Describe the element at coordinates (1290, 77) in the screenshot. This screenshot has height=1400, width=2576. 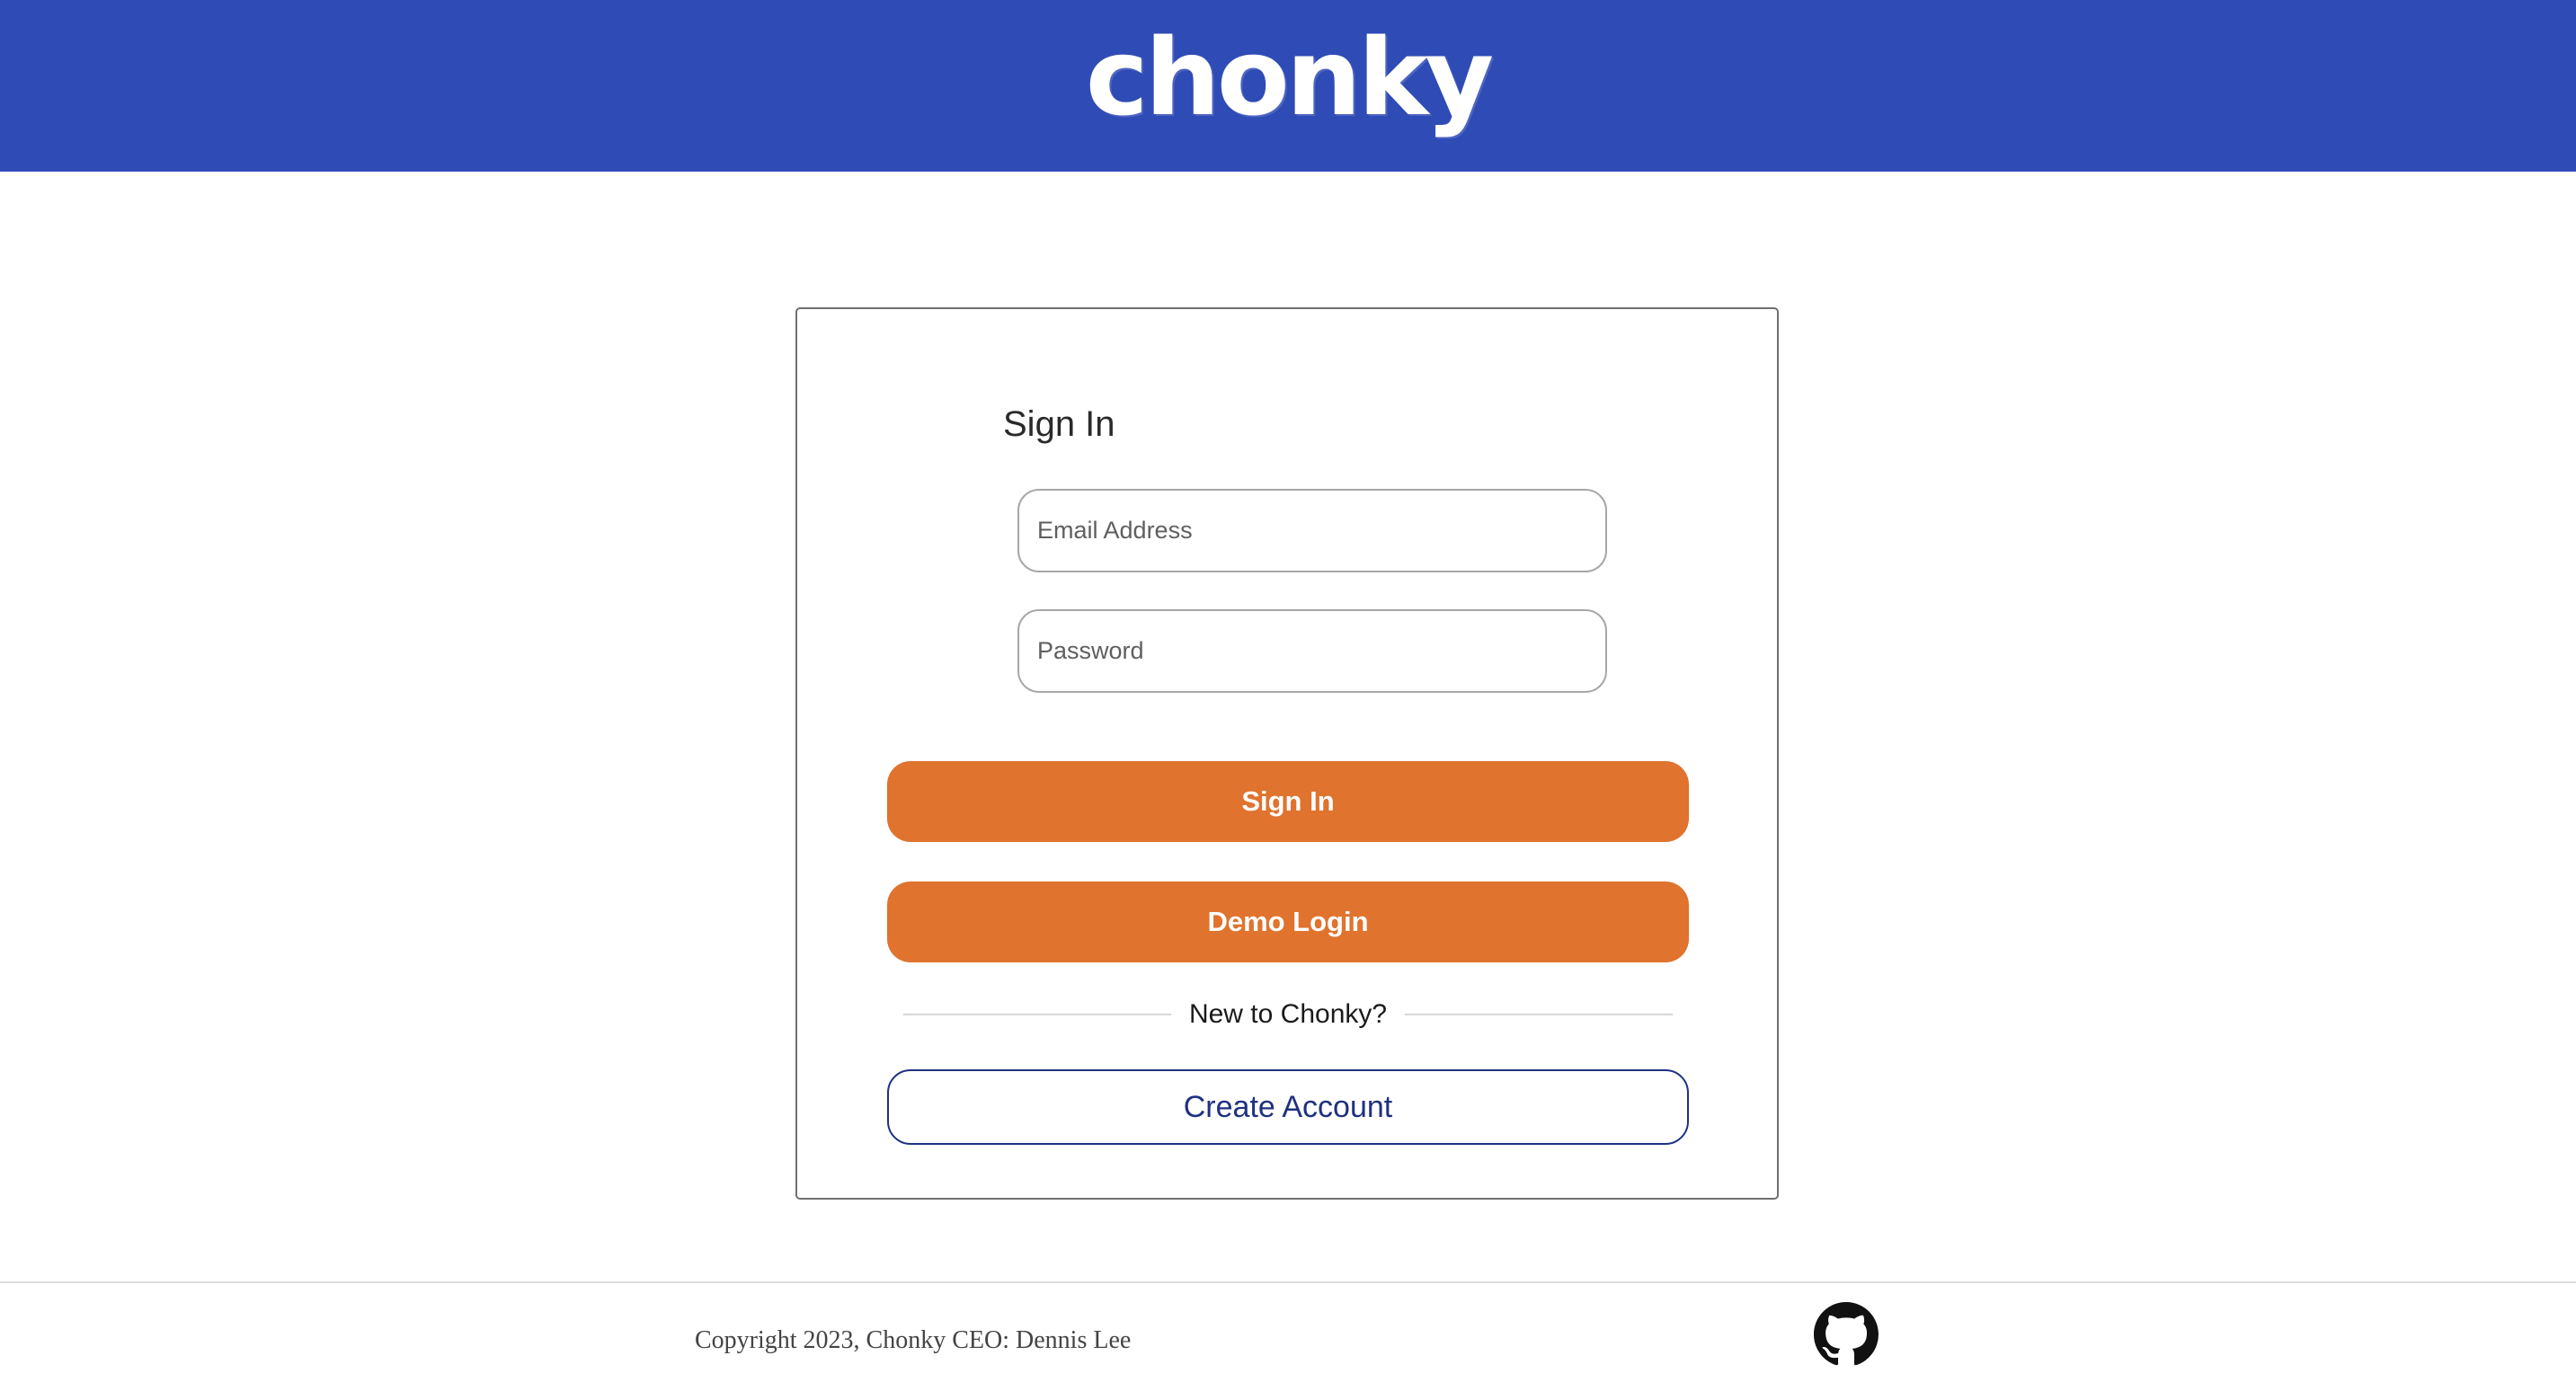
I see `chonky-logo: chonky` at that location.